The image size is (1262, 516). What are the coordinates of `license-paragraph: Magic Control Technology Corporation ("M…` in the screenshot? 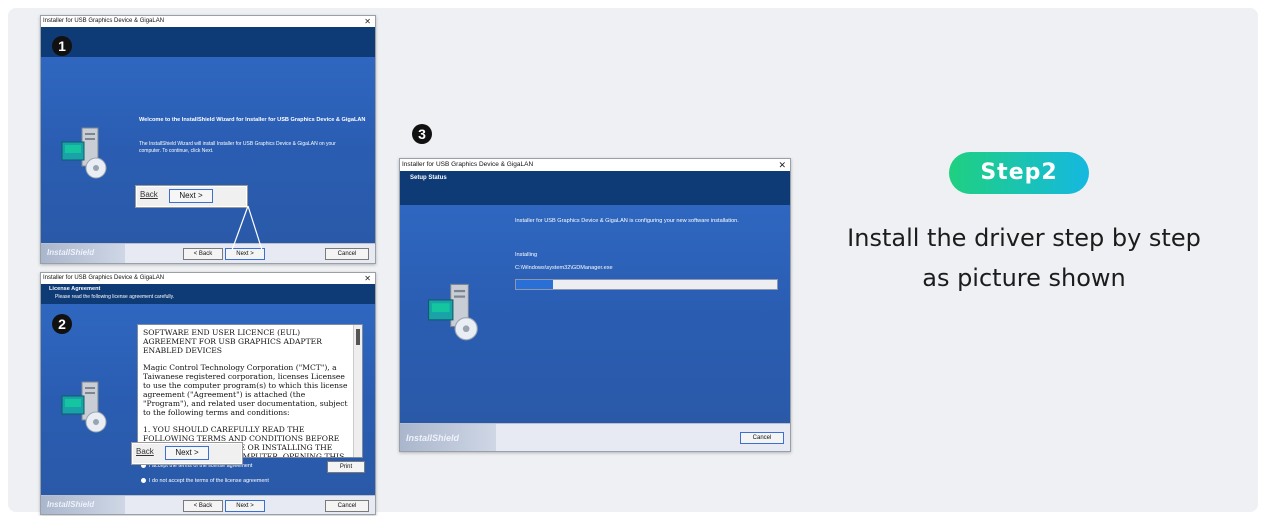 It's located at (245, 390).